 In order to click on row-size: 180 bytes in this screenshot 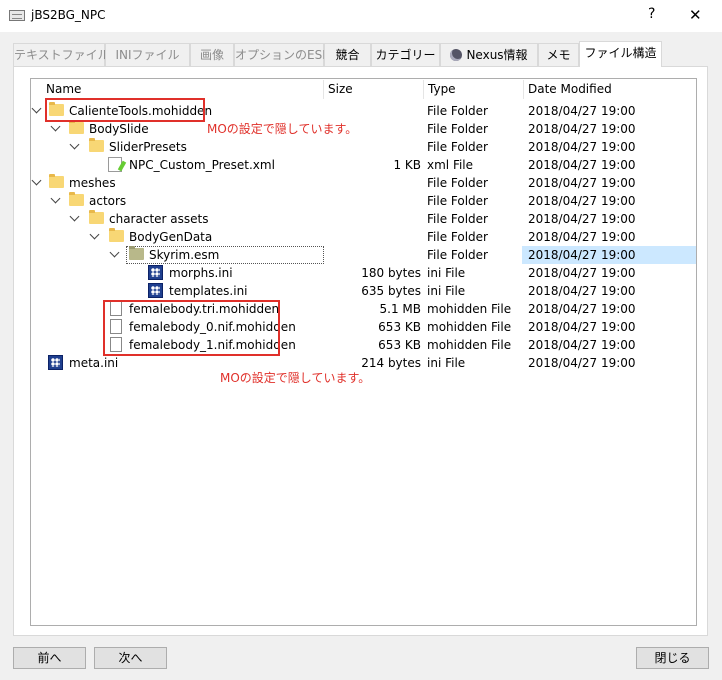, I will do `click(391, 273)`.